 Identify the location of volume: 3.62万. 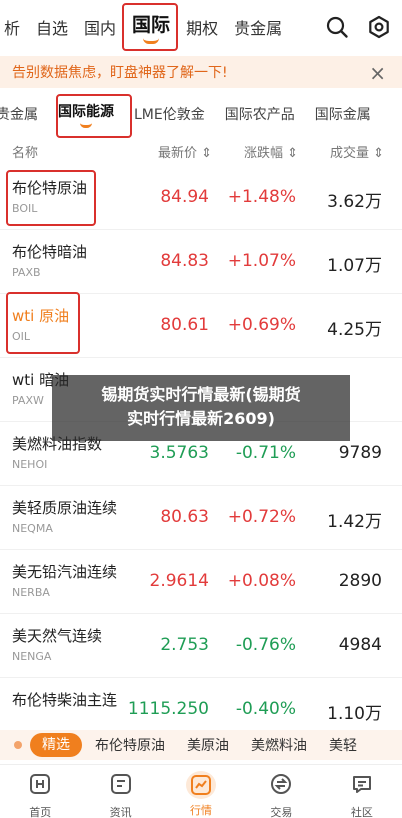
(354, 202).